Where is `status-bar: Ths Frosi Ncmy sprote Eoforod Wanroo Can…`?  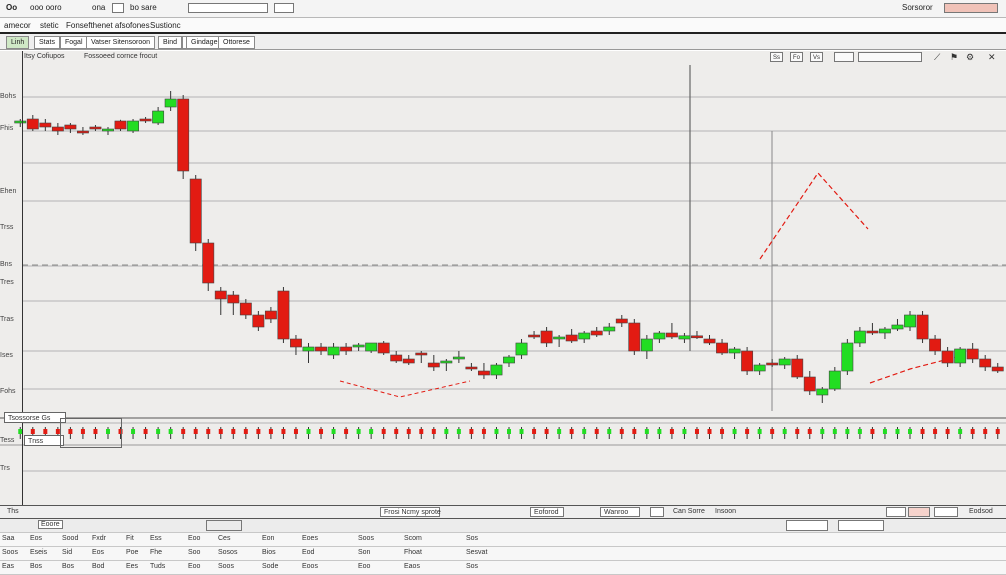 status-bar: Ths Frosi Ncmy sprote Eoforod Wanroo Can… is located at coordinates (503, 512).